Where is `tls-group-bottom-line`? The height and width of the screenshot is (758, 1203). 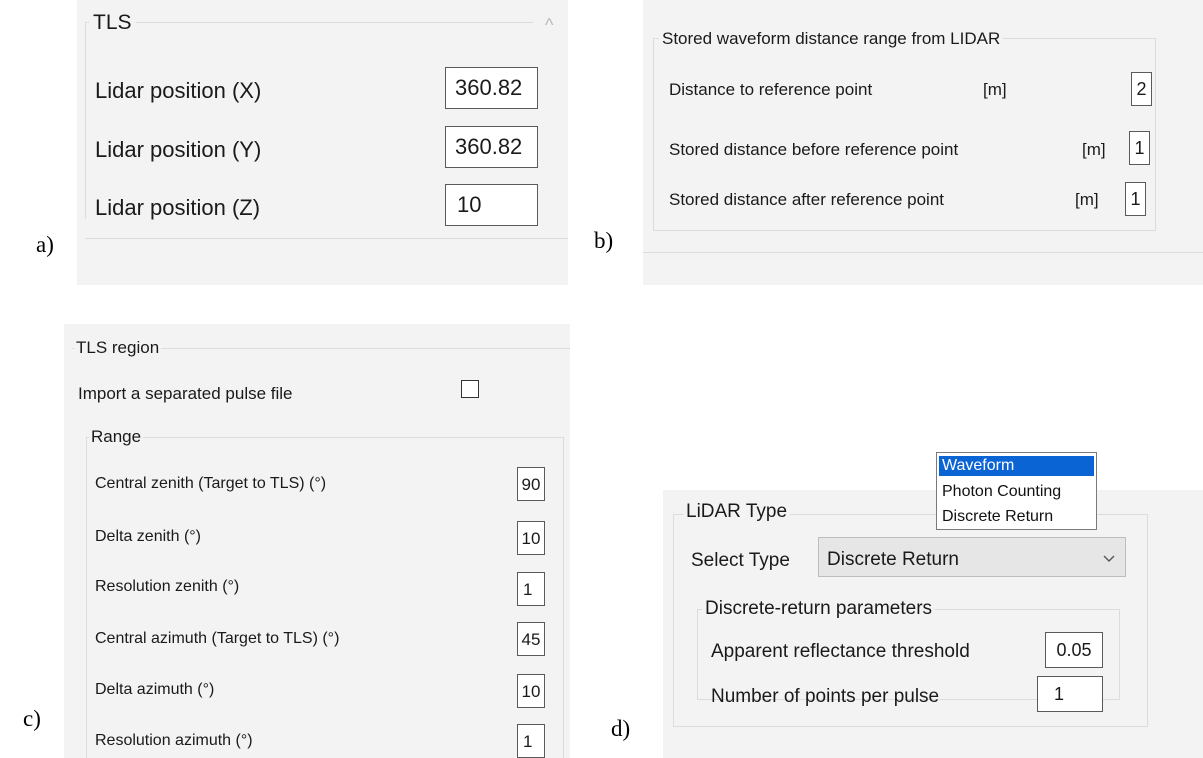
tls-group-bottom-line is located at coordinates (326, 238).